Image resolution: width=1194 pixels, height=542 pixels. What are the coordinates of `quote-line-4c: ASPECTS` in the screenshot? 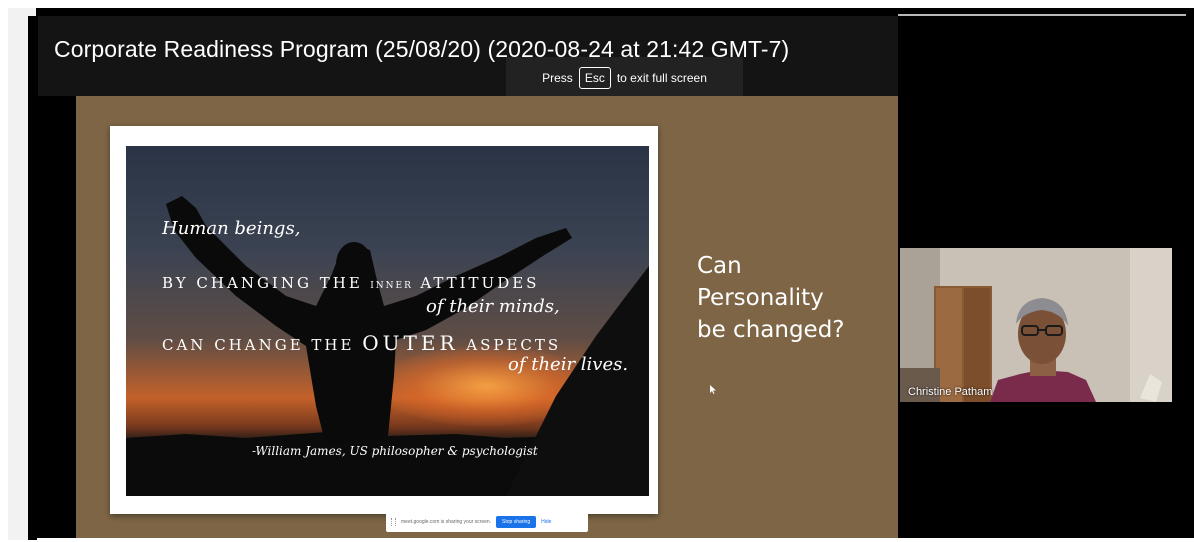 It's located at (514, 345).